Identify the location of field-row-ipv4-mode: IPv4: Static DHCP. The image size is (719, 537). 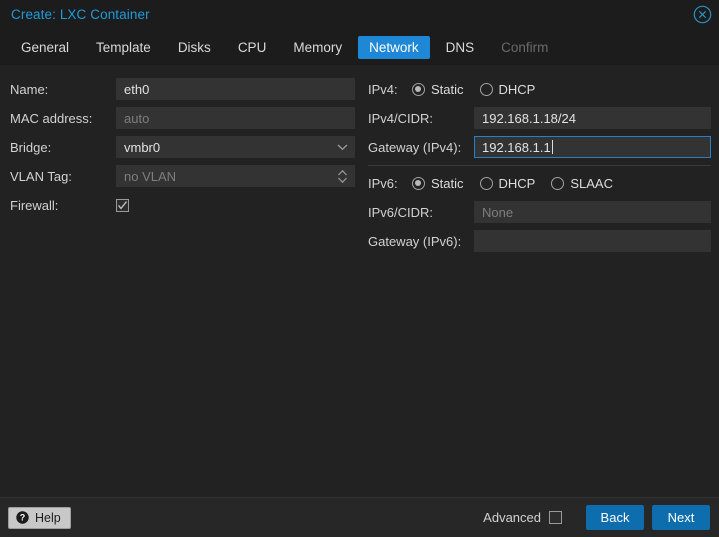
(539, 89).